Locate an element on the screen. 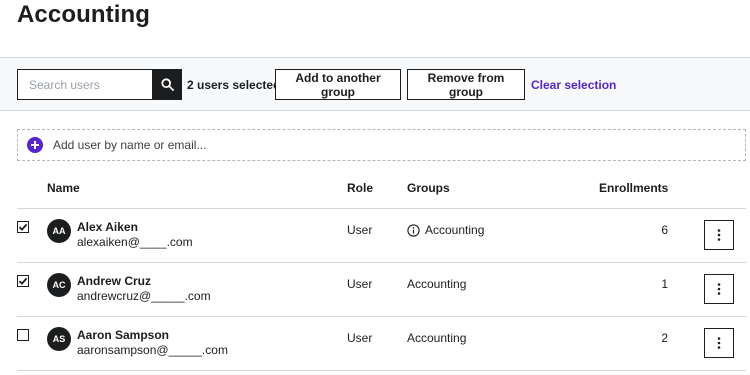 The height and width of the screenshot is (375, 750). add-user-input is located at coordinates (353, 145).